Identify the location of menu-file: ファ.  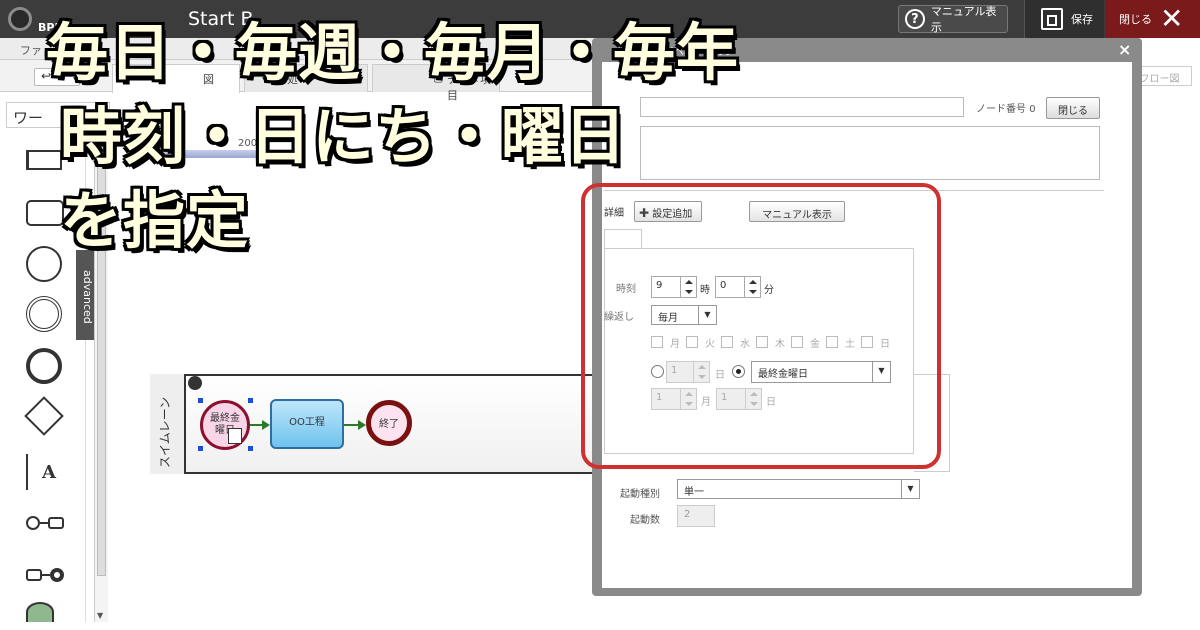
(31, 50).